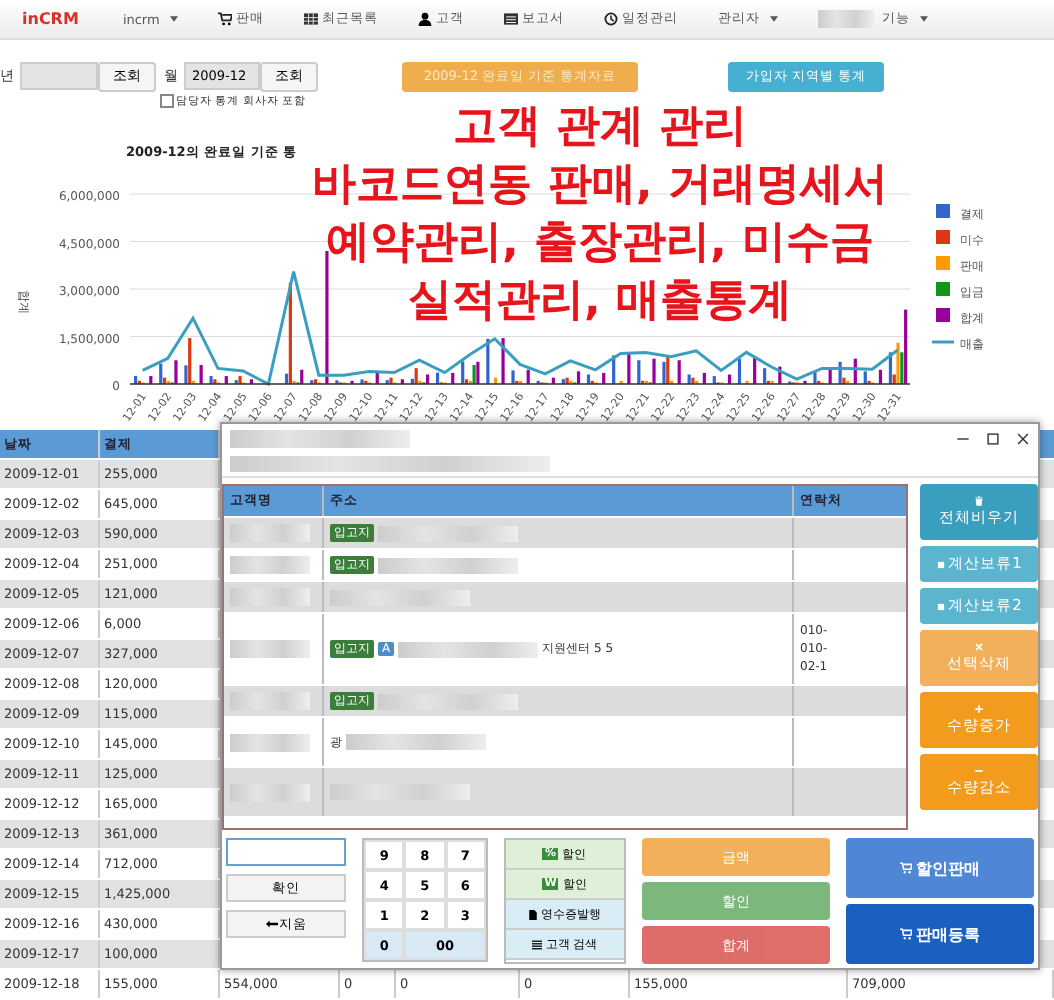  What do you see at coordinates (600, 128) in the screenshot?
I see `promo-headline: 고객 관계 관리` at bounding box center [600, 128].